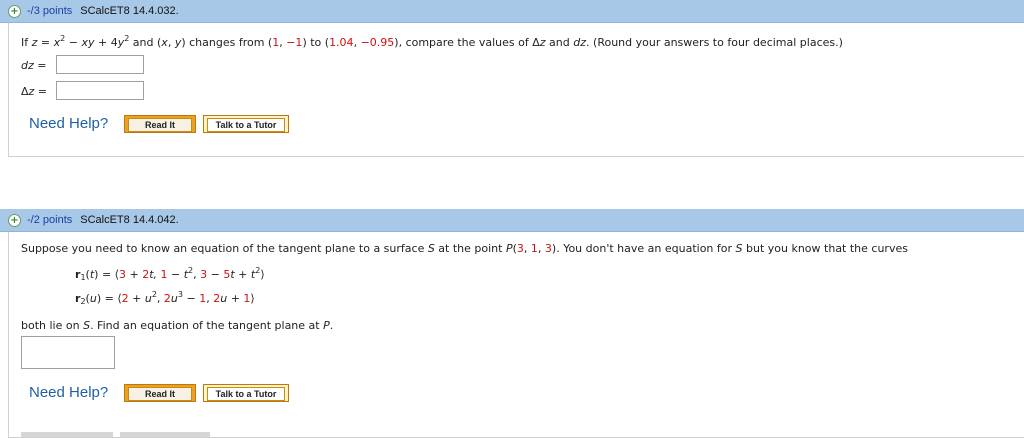 The image size is (1024, 438). Describe the element at coordinates (34, 65) in the screenshot. I see `dz-label: dz =` at that location.